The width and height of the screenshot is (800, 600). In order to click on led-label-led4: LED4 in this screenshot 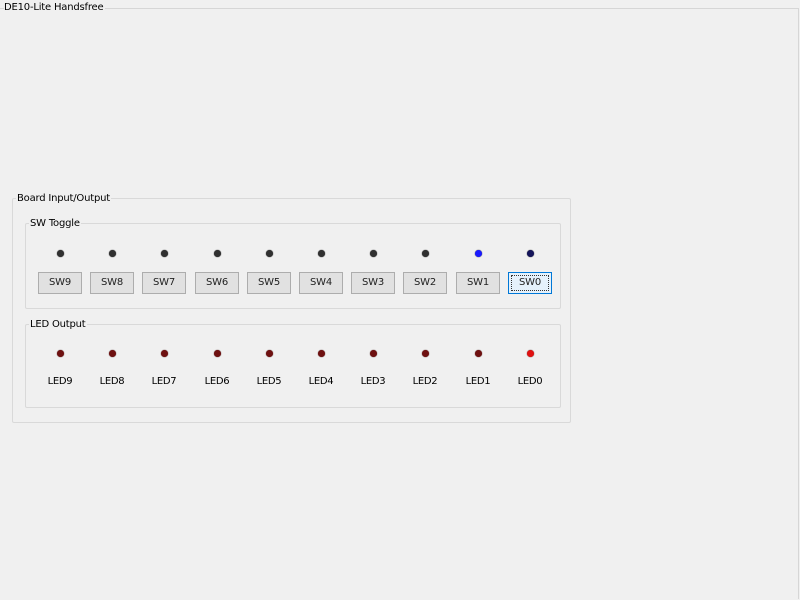, I will do `click(321, 381)`.